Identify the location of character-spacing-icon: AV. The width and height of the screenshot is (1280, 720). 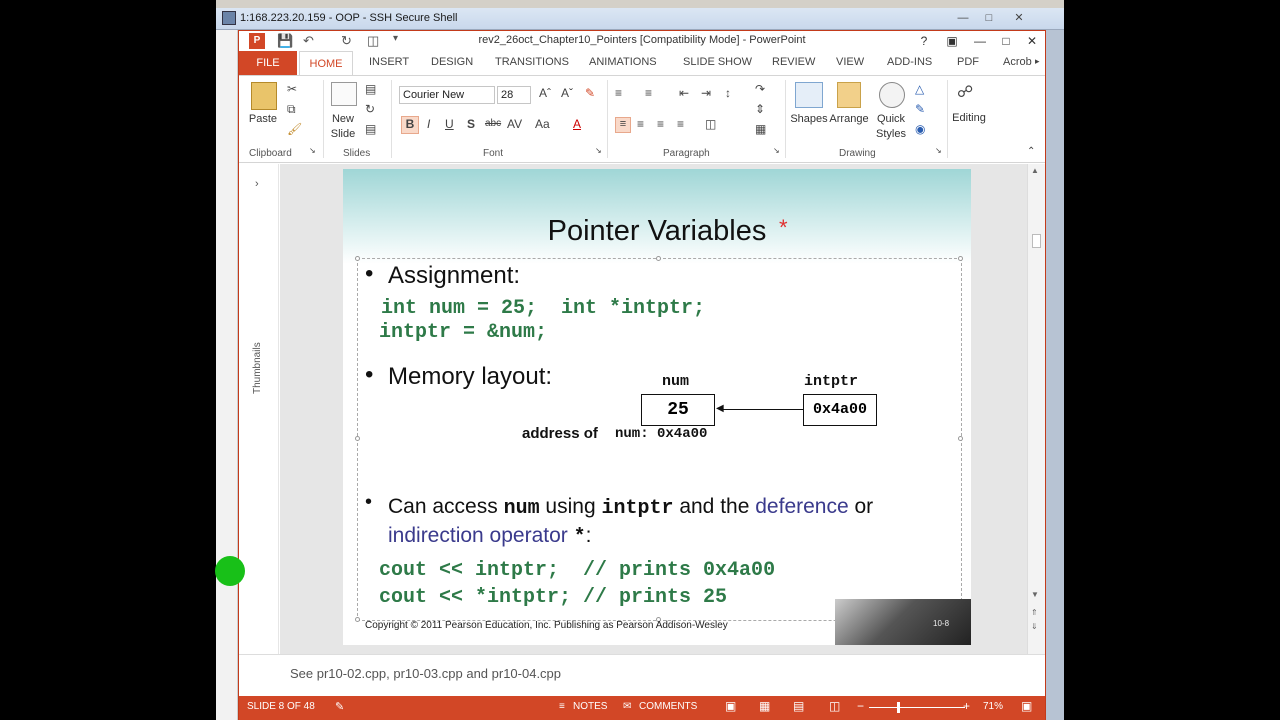
(514, 124).